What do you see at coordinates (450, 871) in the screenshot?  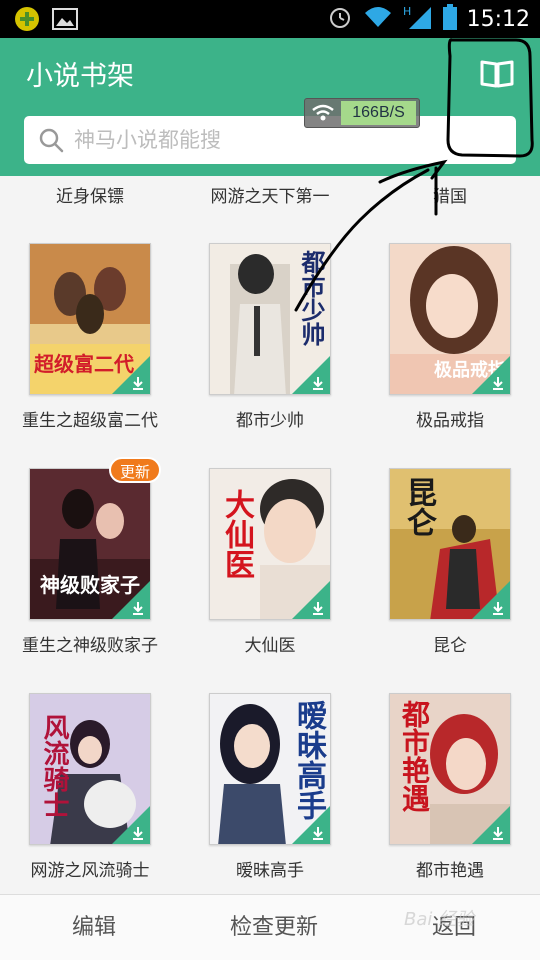 I see `book-title: 都市艳遇` at bounding box center [450, 871].